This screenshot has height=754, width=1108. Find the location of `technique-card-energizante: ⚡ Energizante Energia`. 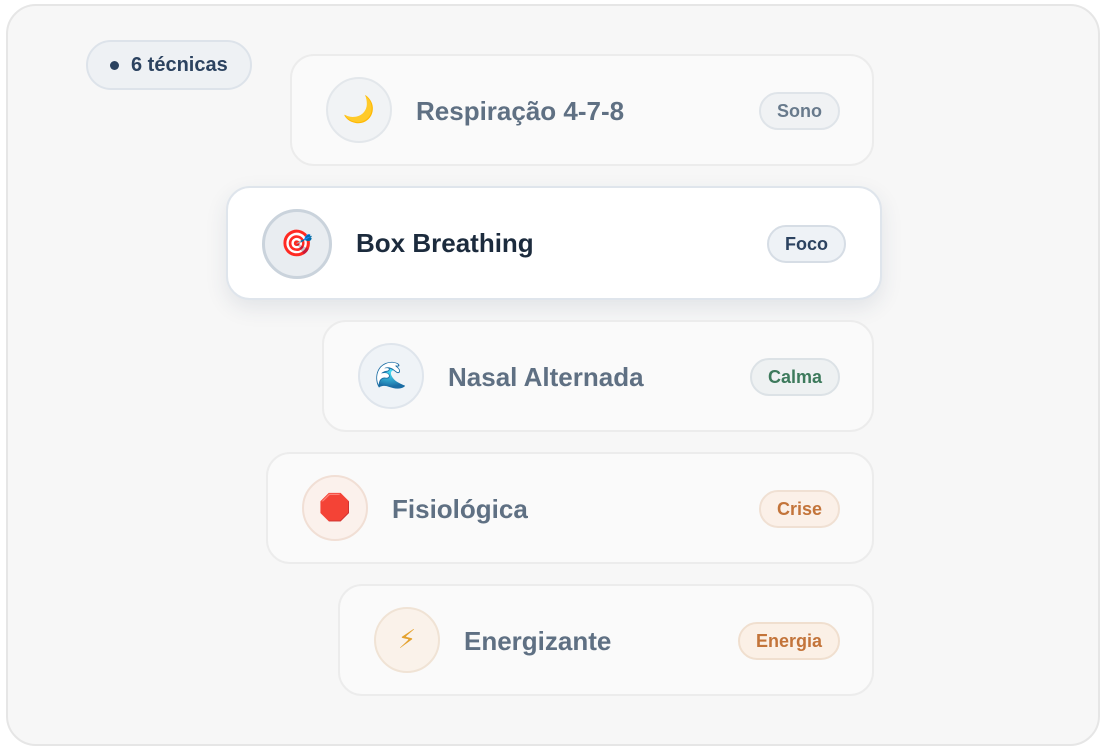

technique-card-energizante: ⚡ Energizante Energia is located at coordinates (606, 640).